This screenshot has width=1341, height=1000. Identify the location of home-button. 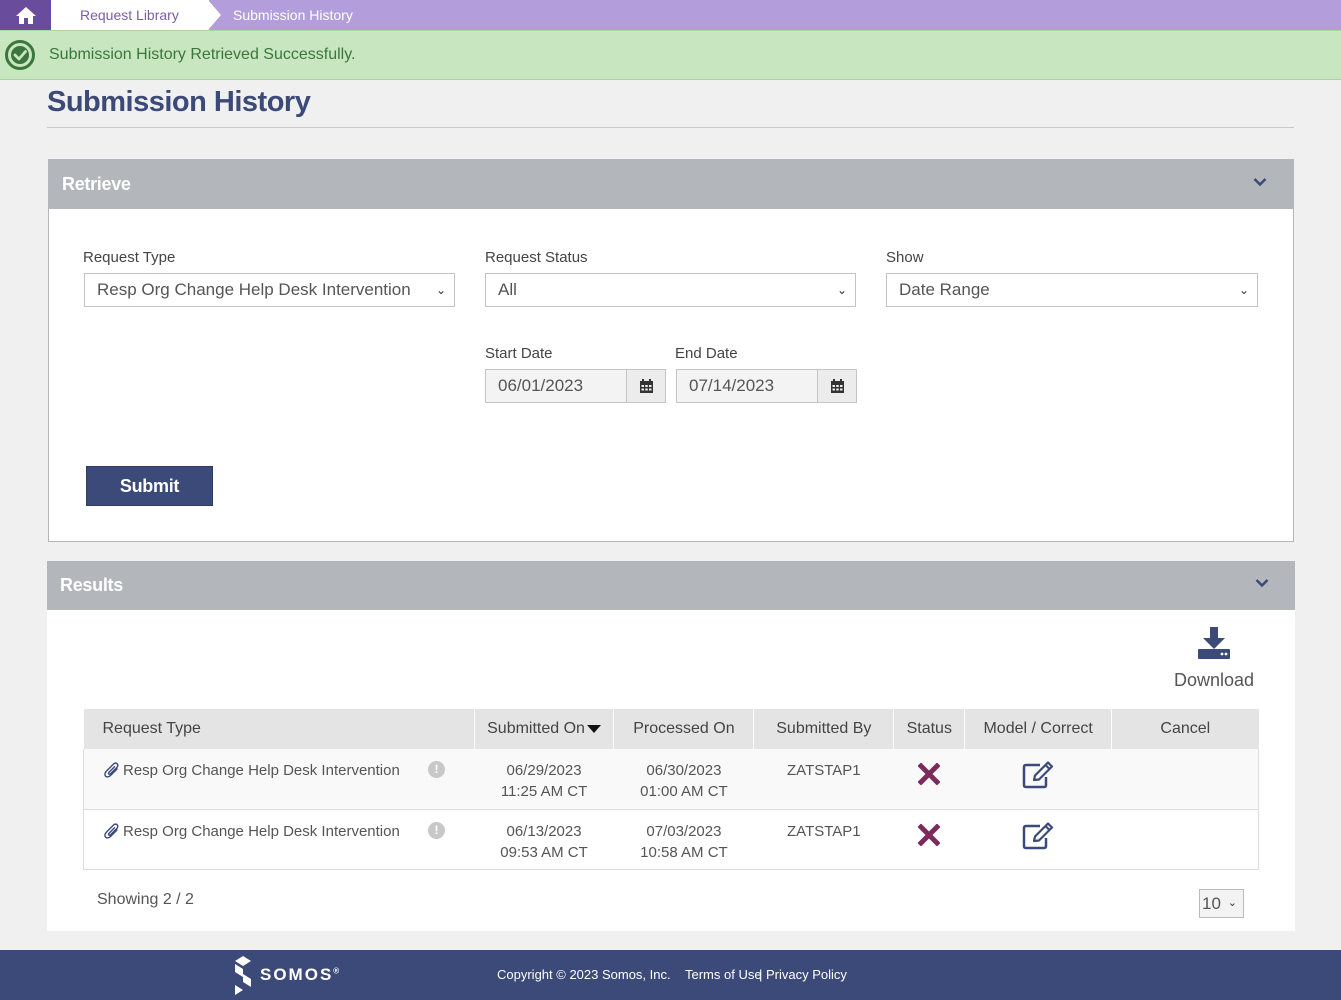
(25, 15).